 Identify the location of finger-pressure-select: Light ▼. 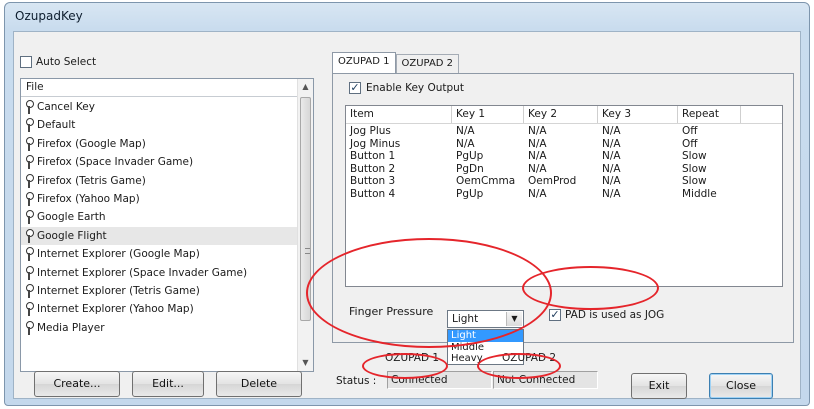
(485, 319).